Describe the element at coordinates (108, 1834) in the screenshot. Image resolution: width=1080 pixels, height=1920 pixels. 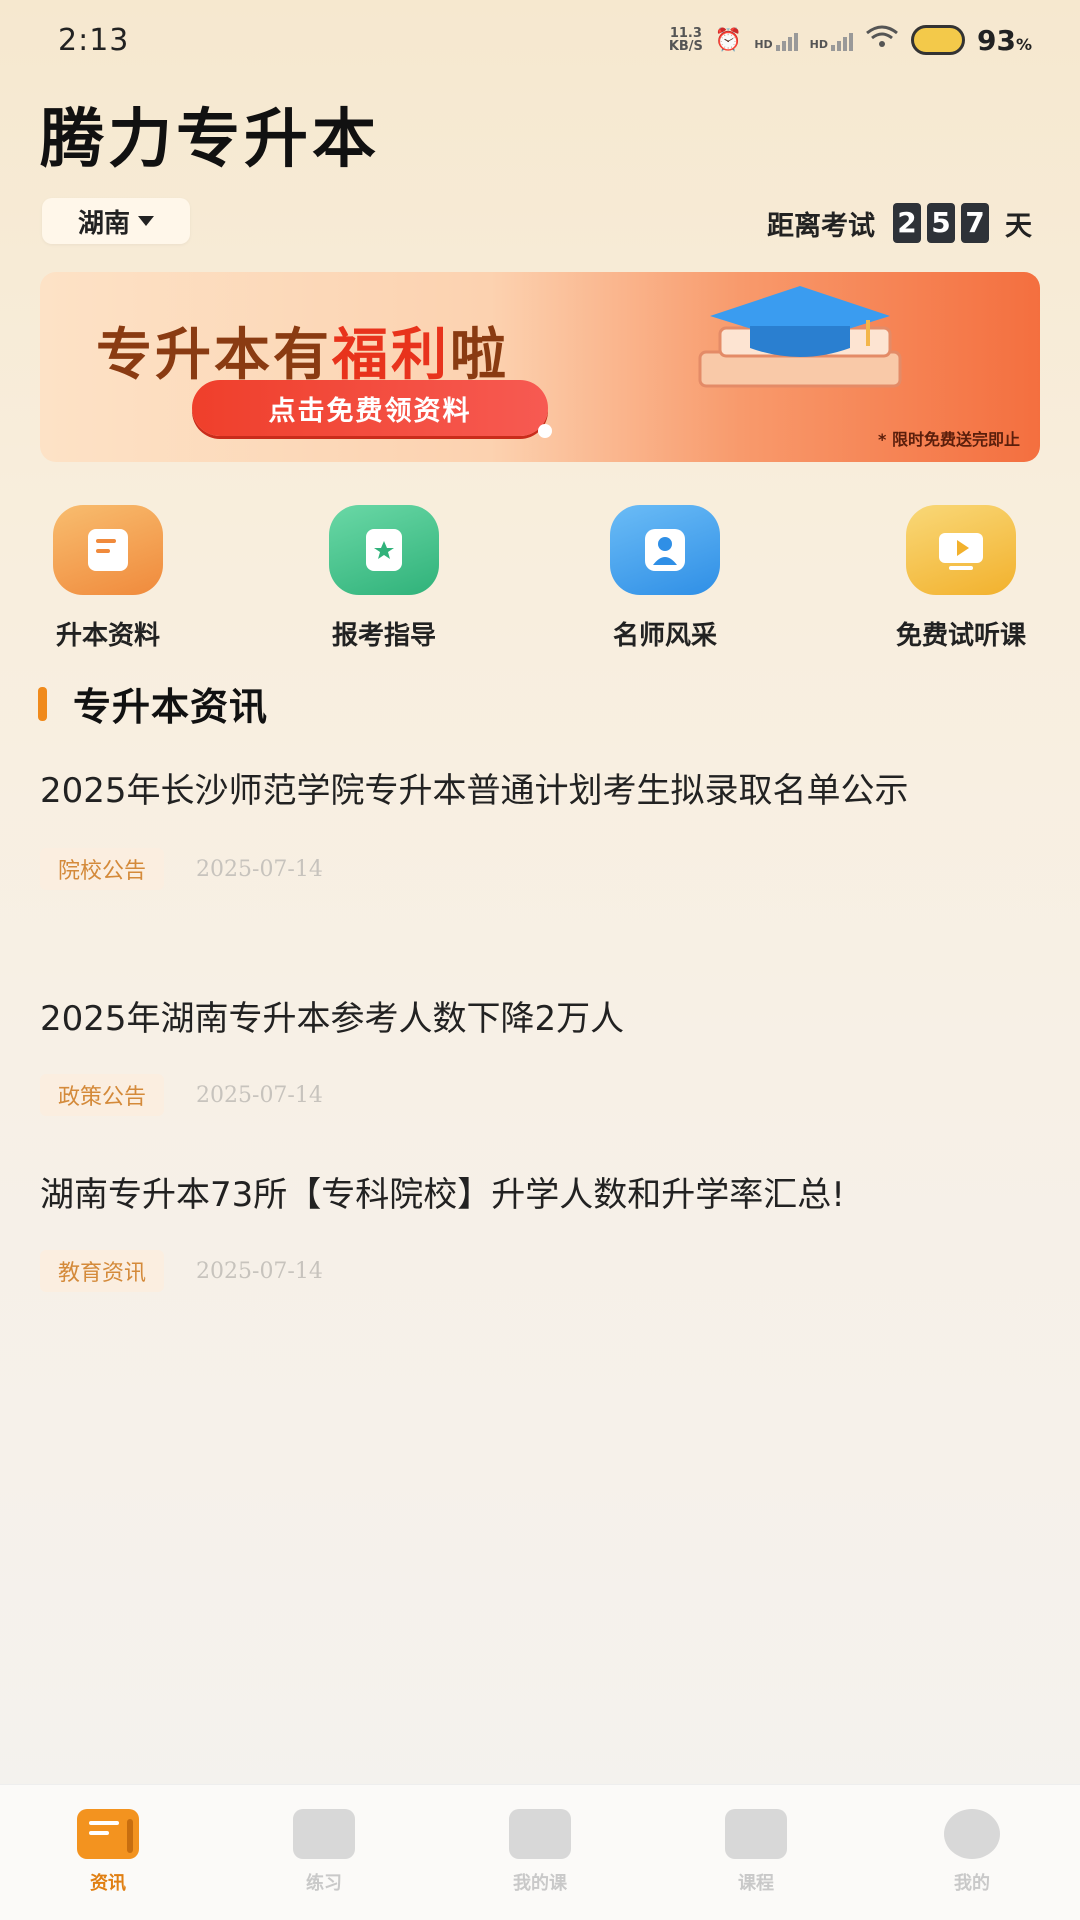
I see `news-tab-icon` at that location.